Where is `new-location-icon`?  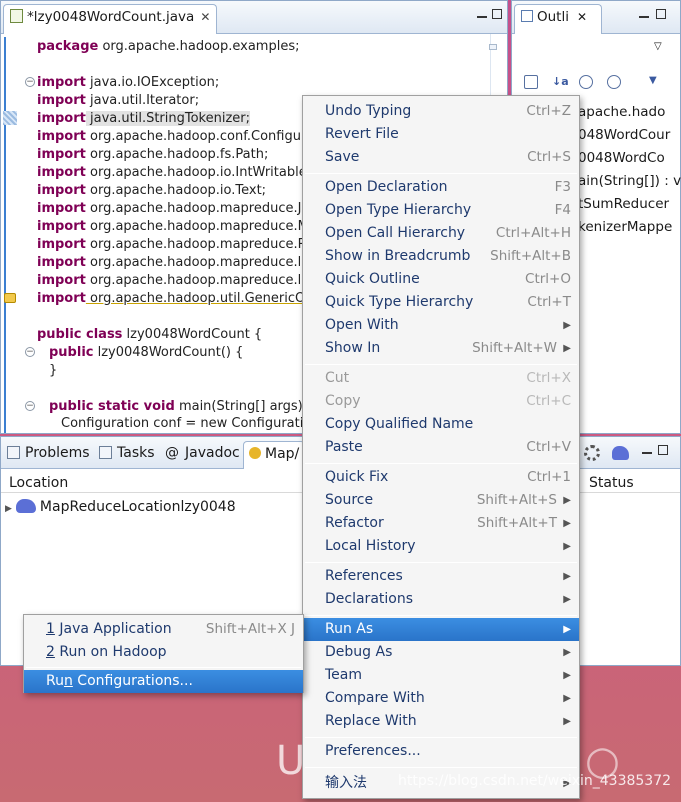
new-location-icon is located at coordinates (620, 453).